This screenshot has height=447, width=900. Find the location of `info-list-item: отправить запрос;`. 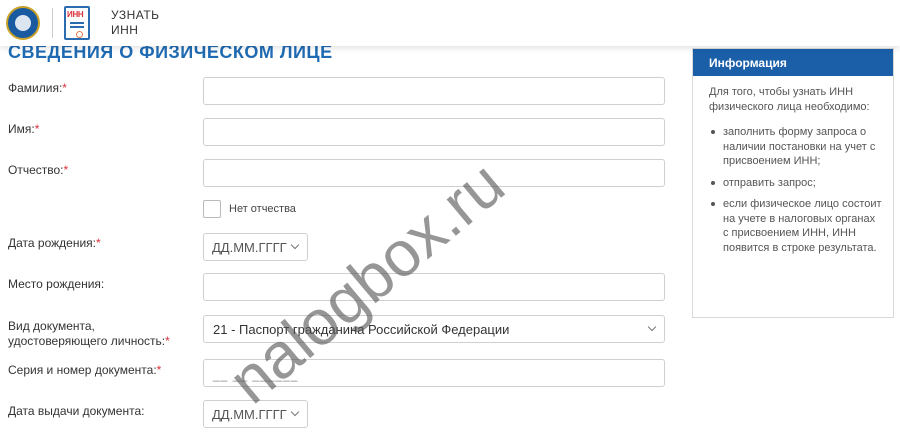

info-list-item: отправить запрос; is located at coordinates (797, 183).